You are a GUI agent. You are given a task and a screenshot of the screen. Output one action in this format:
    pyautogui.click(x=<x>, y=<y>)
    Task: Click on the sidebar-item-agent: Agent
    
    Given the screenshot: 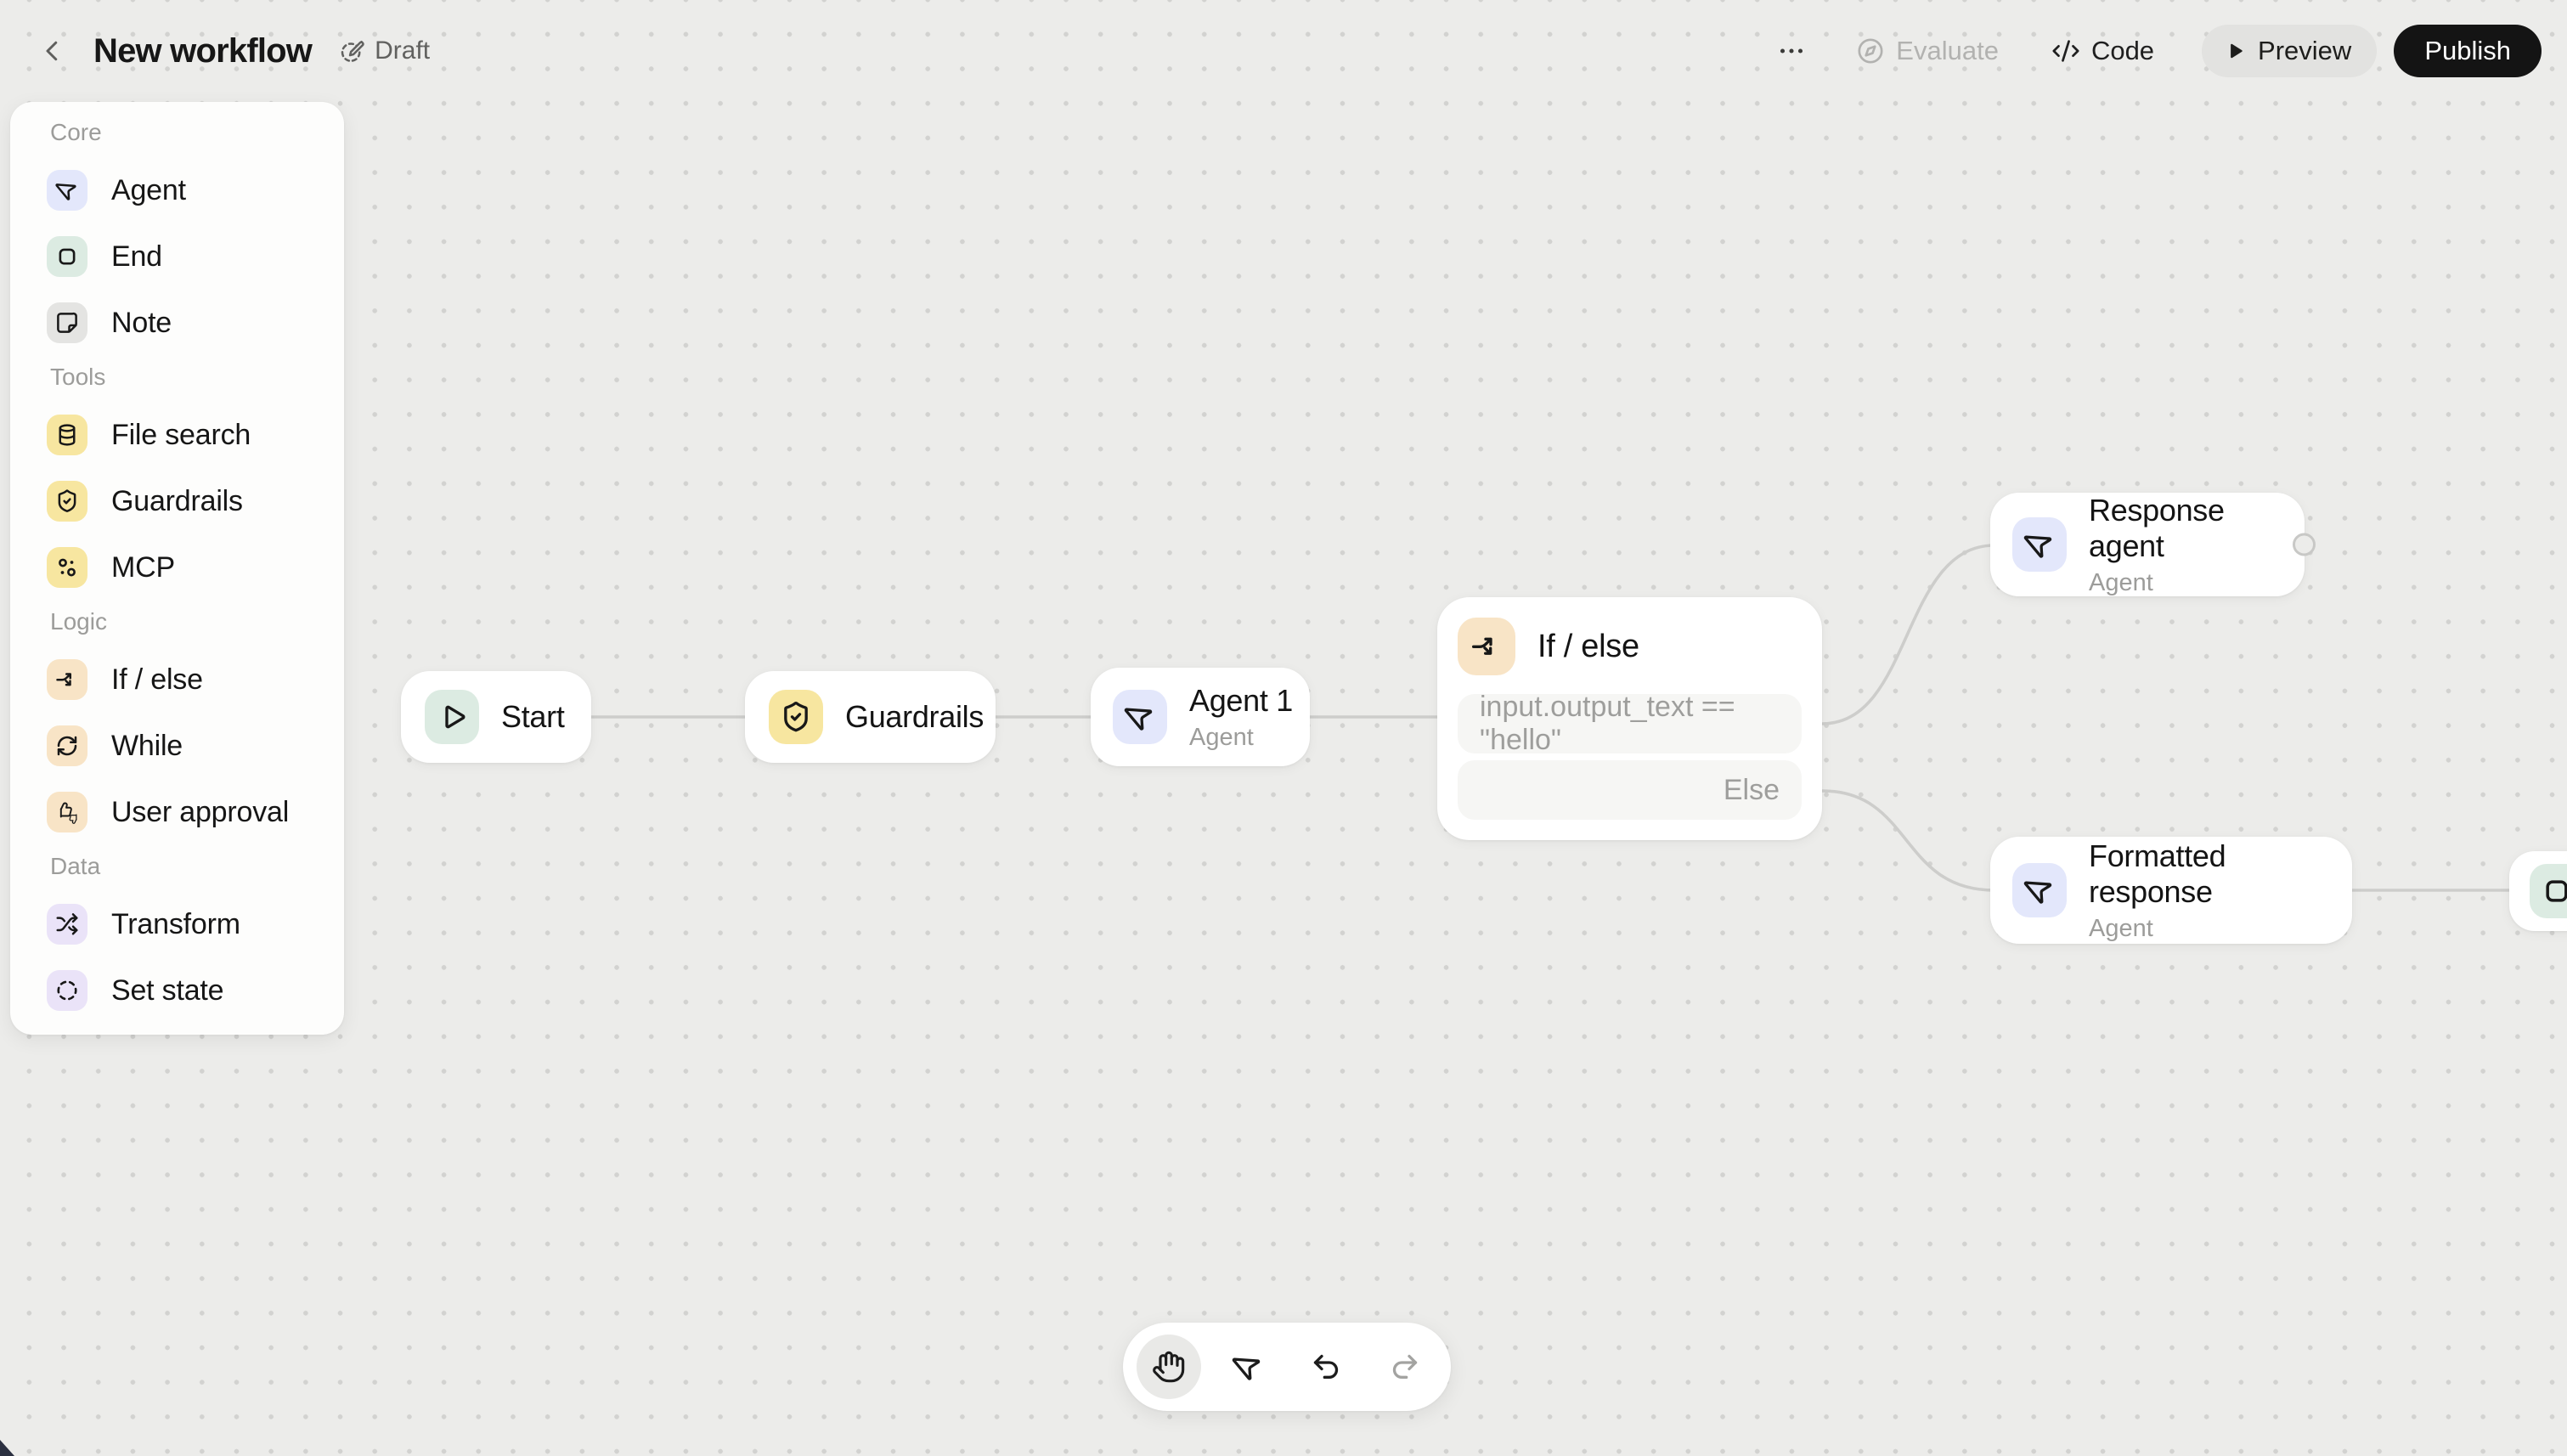 What is the action you would take?
    pyautogui.click(x=195, y=190)
    